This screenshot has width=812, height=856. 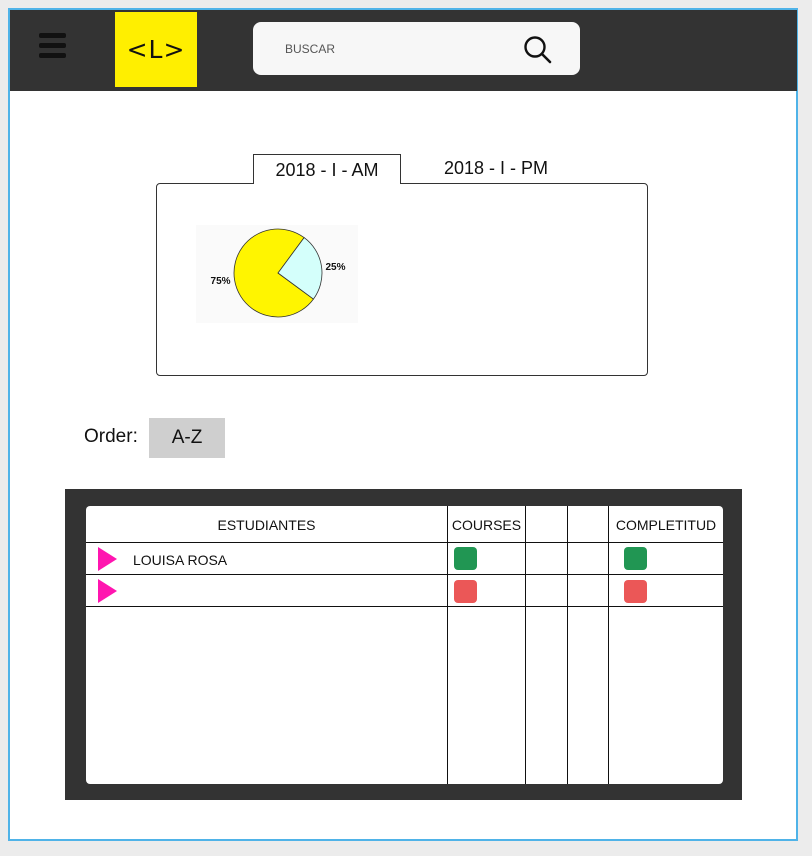 I want to click on pie-label-75: 75%, so click(x=221, y=281).